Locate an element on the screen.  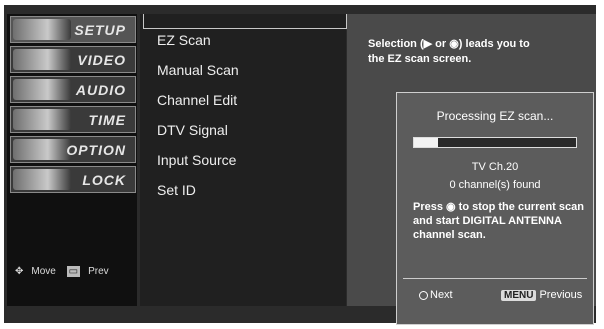
next-button: Next is located at coordinates (436, 295).